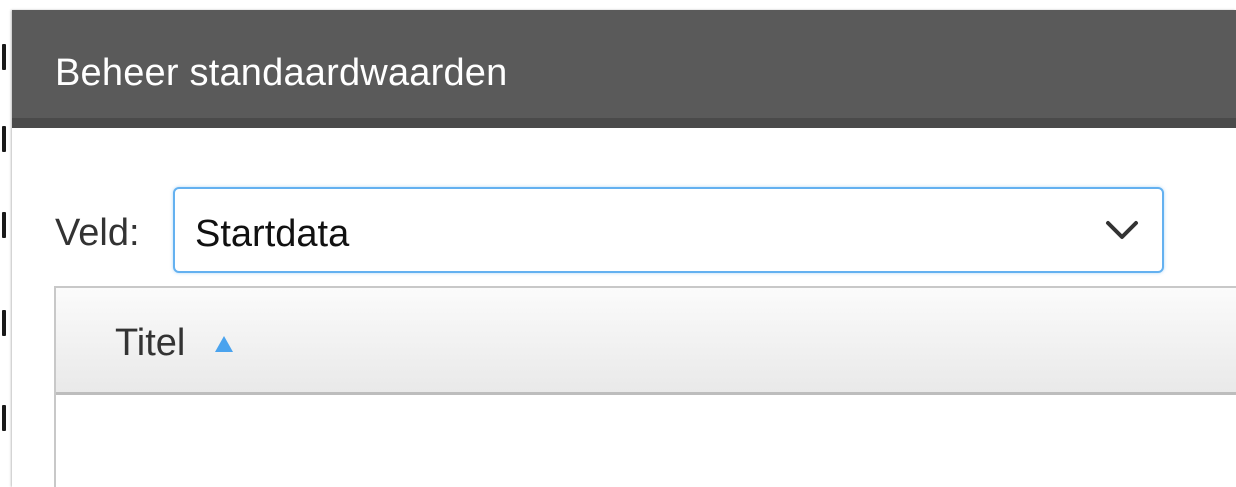 Image resolution: width=1236 pixels, height=487 pixels. Describe the element at coordinates (1122, 230) in the screenshot. I see `chevron-down-icon` at that location.